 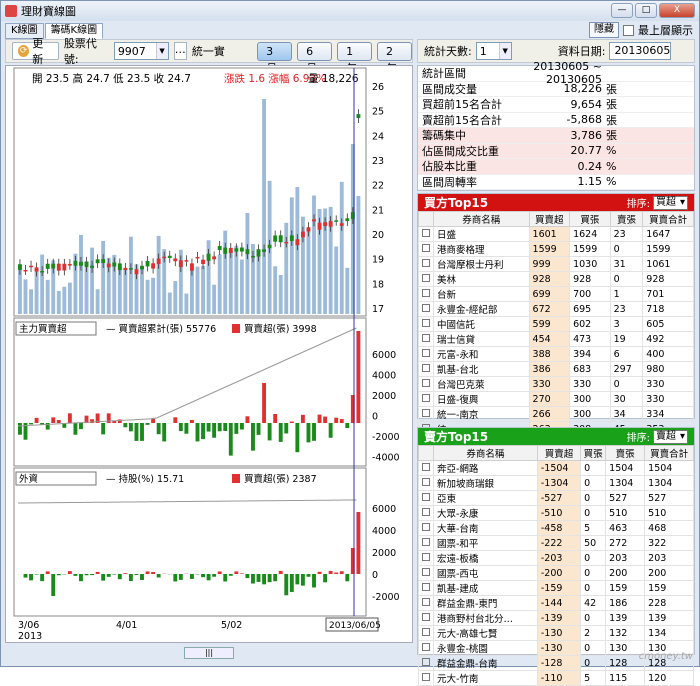 What do you see at coordinates (274, 51) in the screenshot?
I see `range-3m-button: 3月` at bounding box center [274, 51].